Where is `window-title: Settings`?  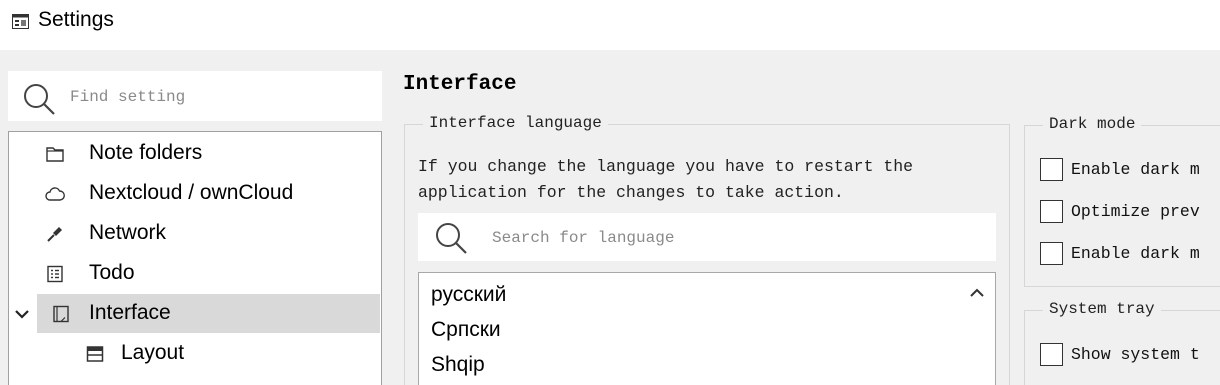
window-title: Settings is located at coordinates (76, 19).